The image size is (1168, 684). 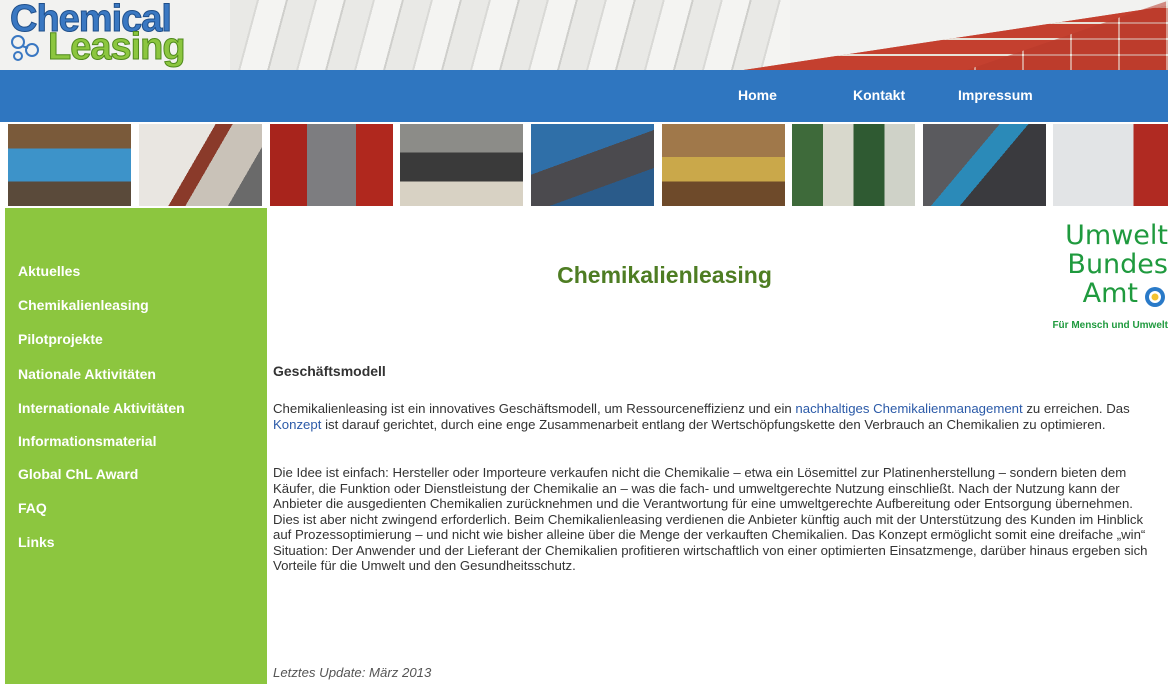 I want to click on top-navigation-bar: Home Kontakt Impressum, so click(x=584, y=96).